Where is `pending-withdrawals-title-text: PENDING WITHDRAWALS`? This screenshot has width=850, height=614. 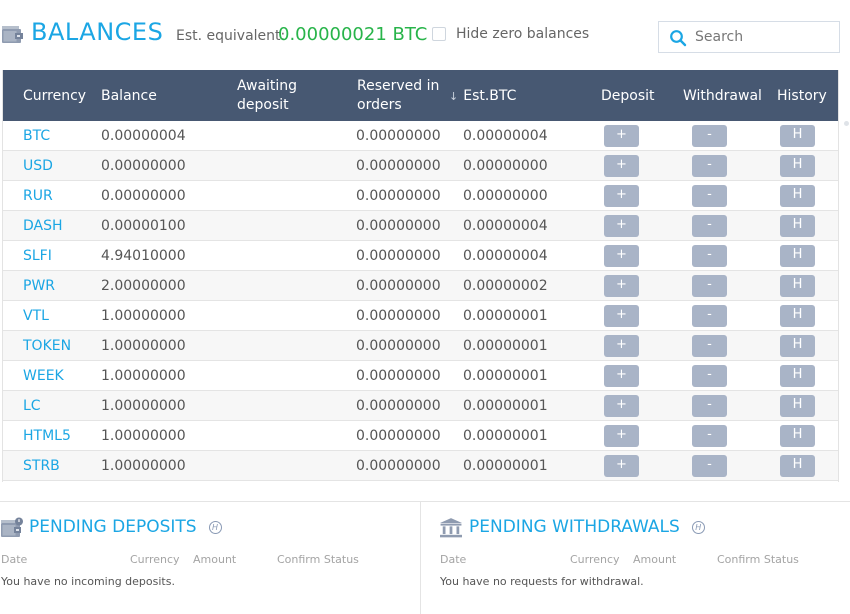 pending-withdrawals-title-text: PENDING WITHDRAWALS is located at coordinates (574, 527).